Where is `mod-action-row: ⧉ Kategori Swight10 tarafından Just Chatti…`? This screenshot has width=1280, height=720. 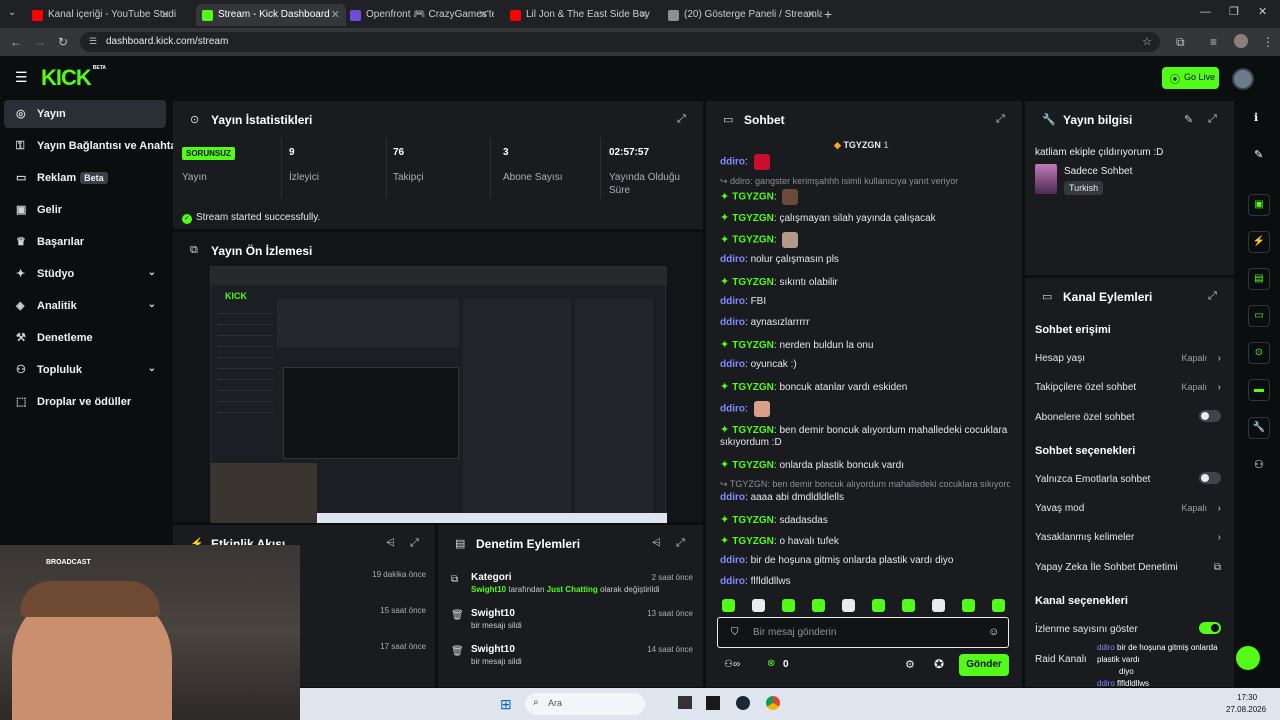 mod-action-row: ⧉ Kategori Swight10 tarafından Just Chatti… is located at coordinates (570, 585).